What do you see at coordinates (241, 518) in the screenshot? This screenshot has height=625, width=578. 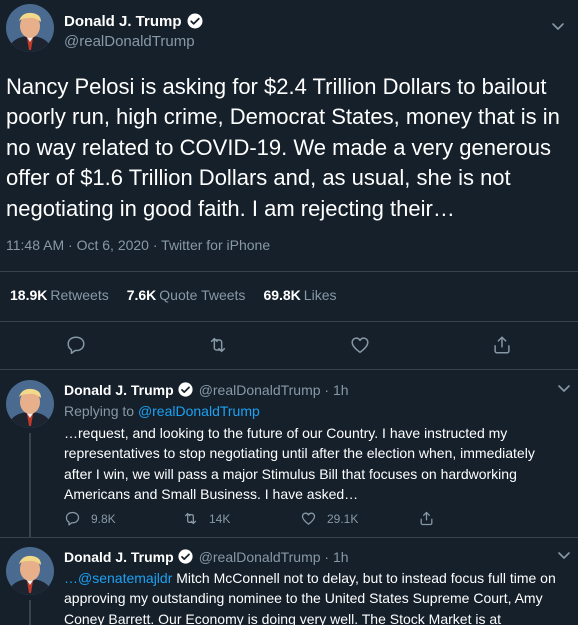 I see `retweet-button: 14K` at bounding box center [241, 518].